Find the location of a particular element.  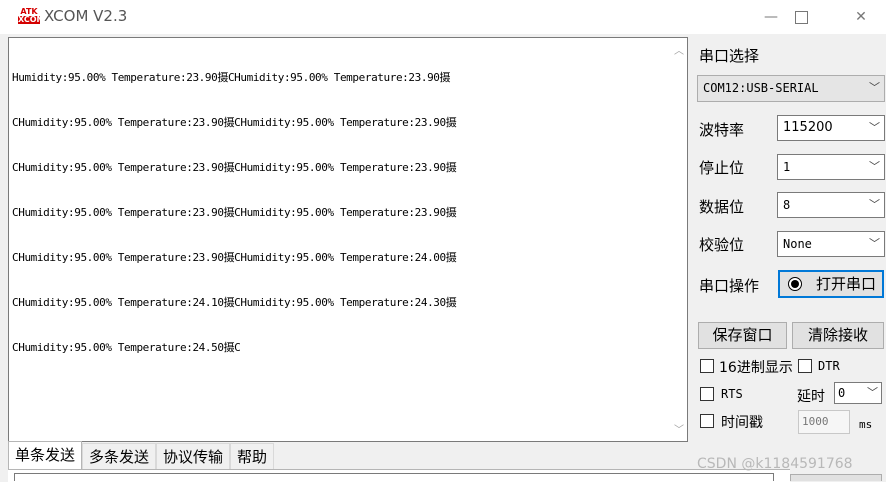

delay-label: 延时 is located at coordinates (811, 397).